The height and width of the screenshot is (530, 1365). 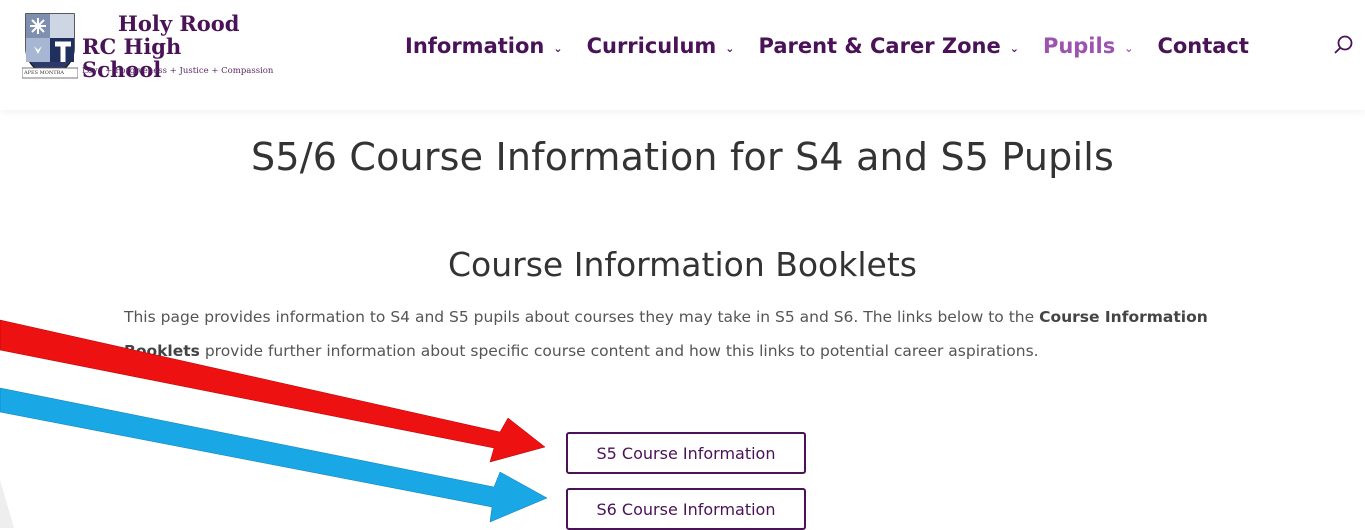 What do you see at coordinates (274, 455) in the screenshot?
I see `blue-arrow` at bounding box center [274, 455].